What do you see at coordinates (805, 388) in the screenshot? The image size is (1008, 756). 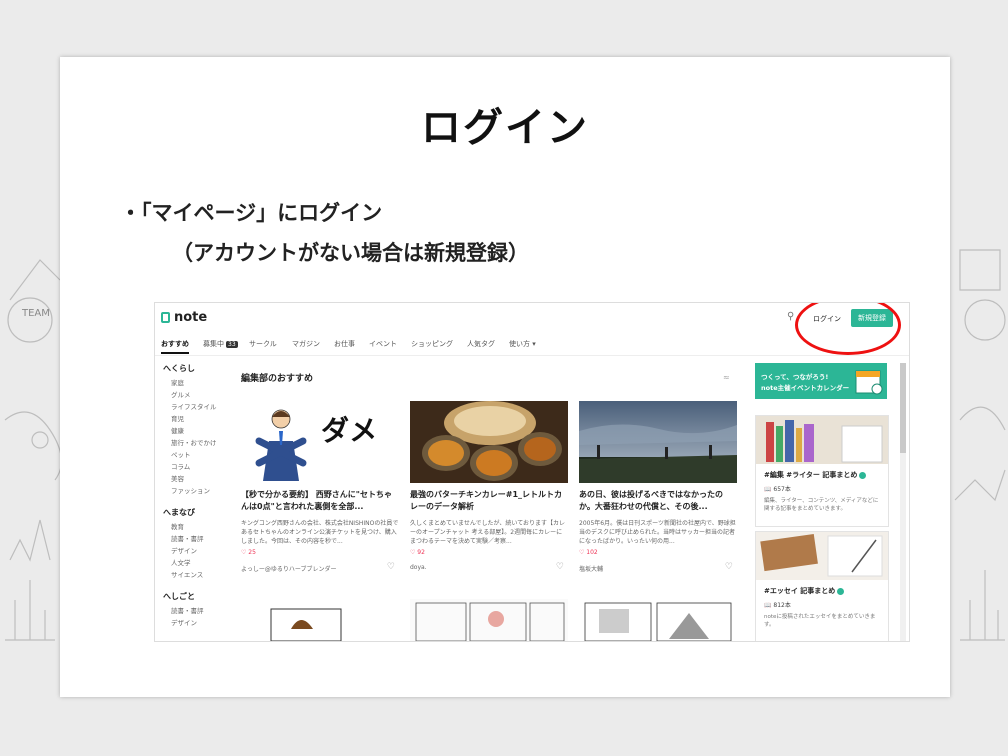 I see `banner-line2: note主催イベントカレンダー` at bounding box center [805, 388].